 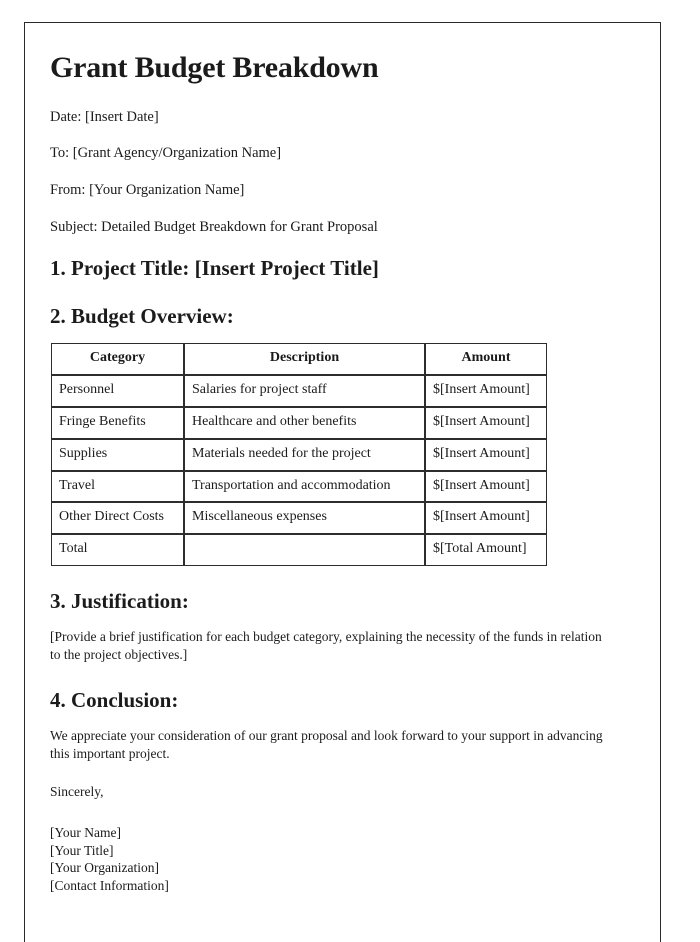 What do you see at coordinates (304, 391) in the screenshot?
I see `cell-description: Salaries for project staff` at bounding box center [304, 391].